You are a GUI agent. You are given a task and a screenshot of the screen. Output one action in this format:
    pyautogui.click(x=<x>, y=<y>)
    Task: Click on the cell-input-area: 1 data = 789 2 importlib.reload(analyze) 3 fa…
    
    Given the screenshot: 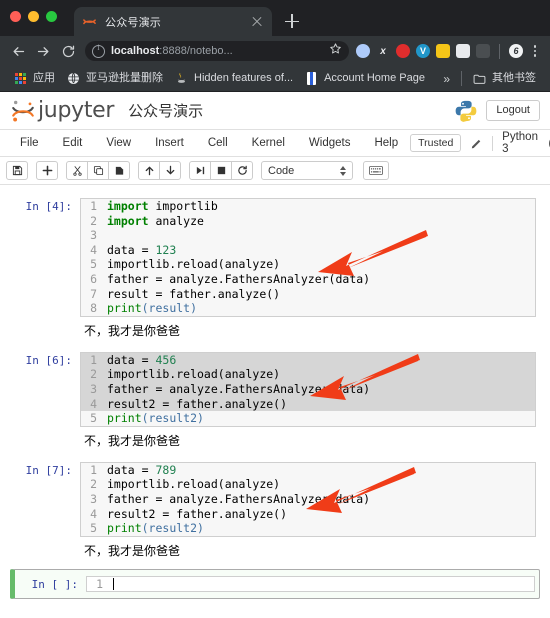 What is the action you would take?
    pyautogui.click(x=308, y=499)
    